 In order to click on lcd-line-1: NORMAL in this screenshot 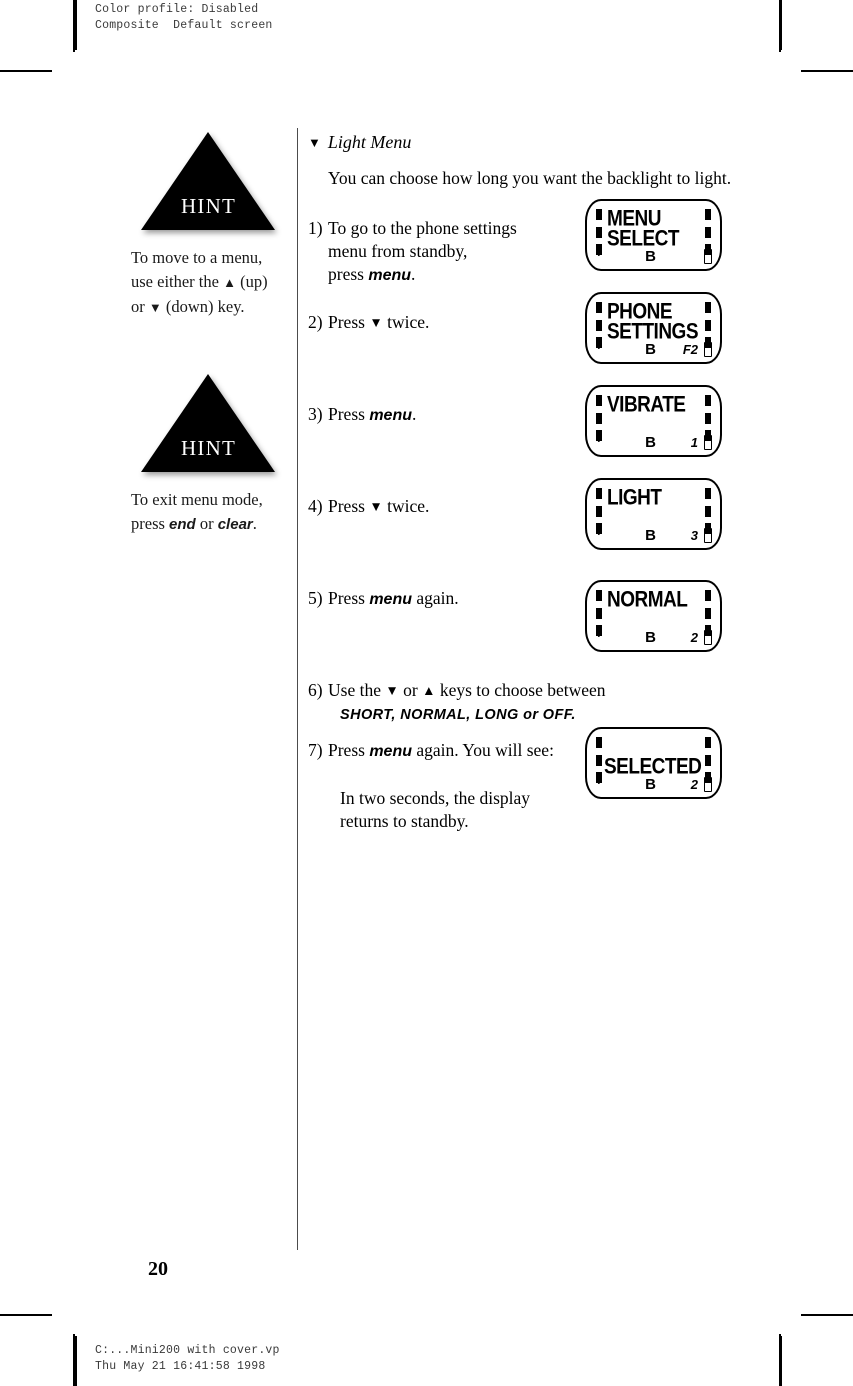, I will do `click(647, 600)`.